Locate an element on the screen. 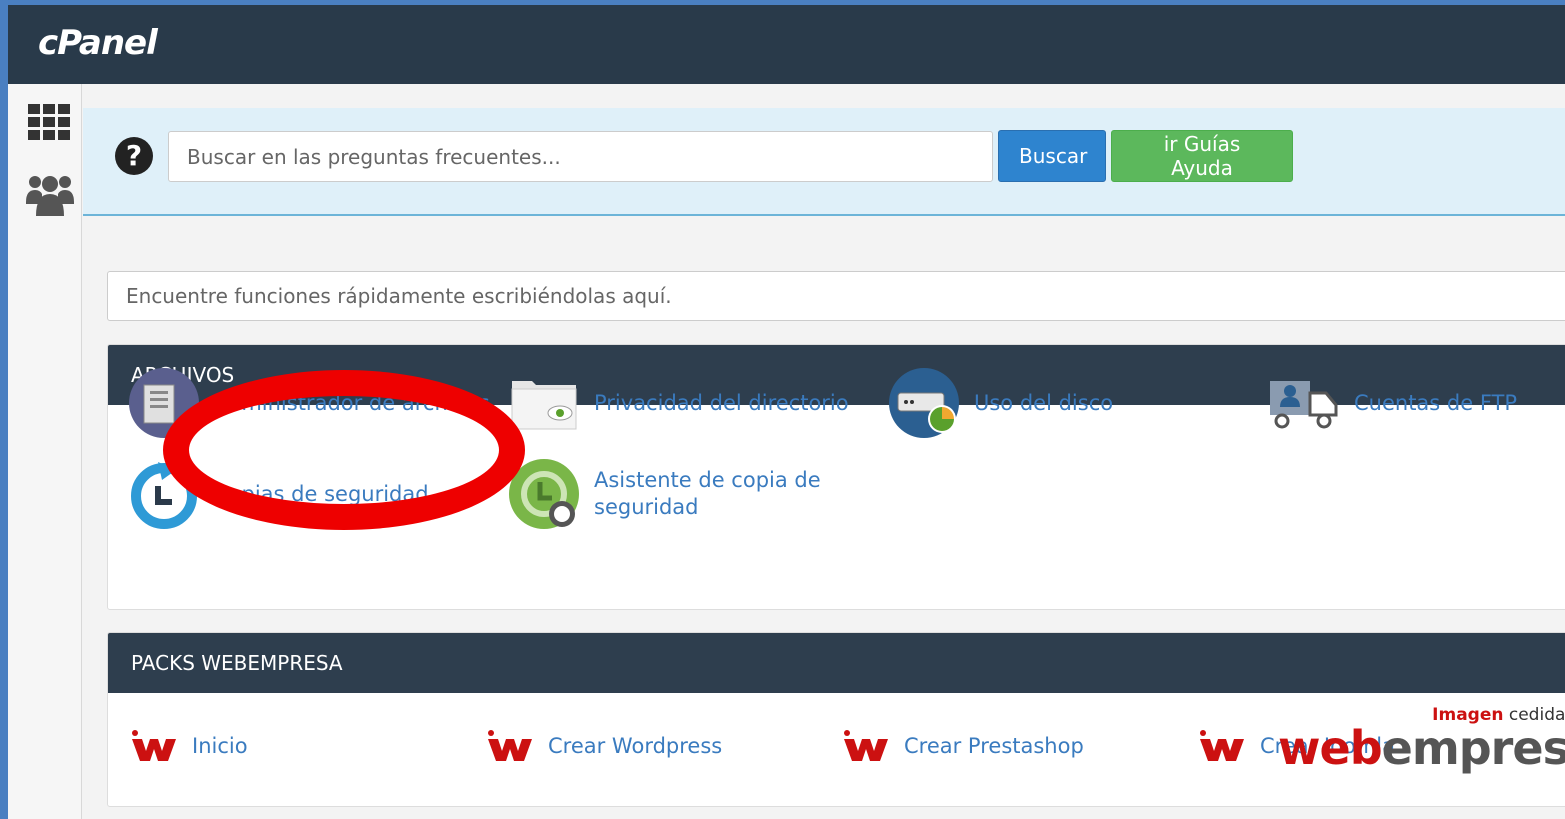 This screenshot has width=1565, height=819. users-icon is located at coordinates (50, 196).